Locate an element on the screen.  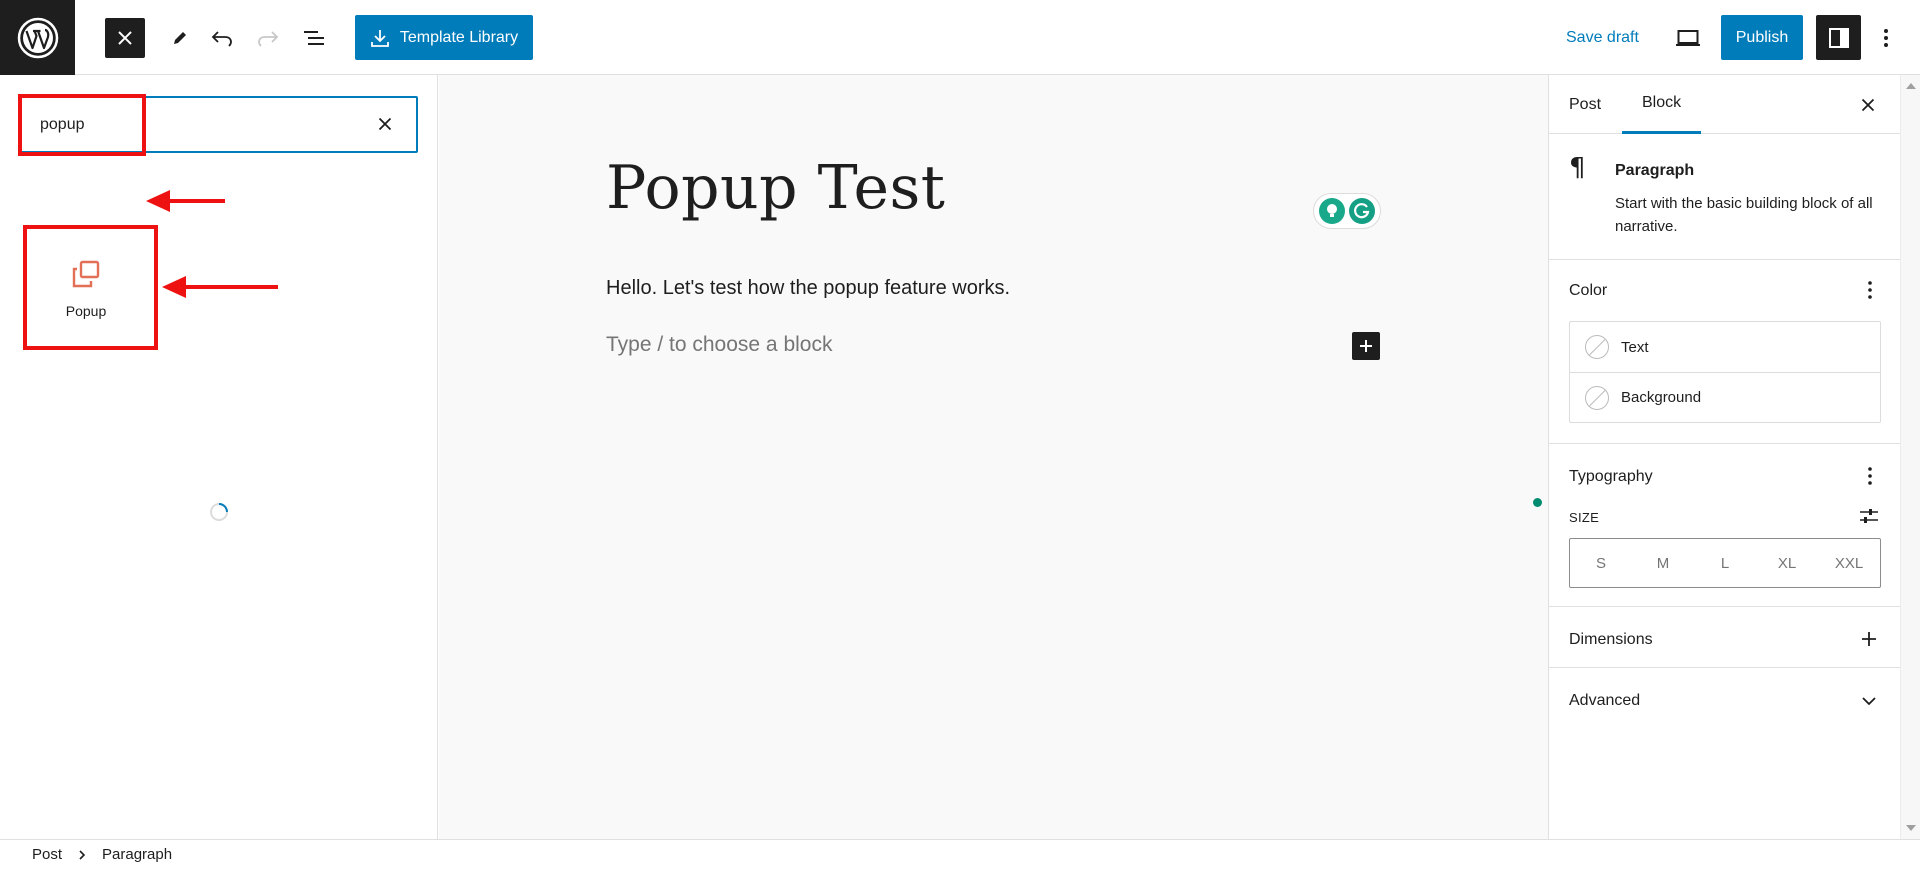
custom-size-button is located at coordinates (1869, 516).